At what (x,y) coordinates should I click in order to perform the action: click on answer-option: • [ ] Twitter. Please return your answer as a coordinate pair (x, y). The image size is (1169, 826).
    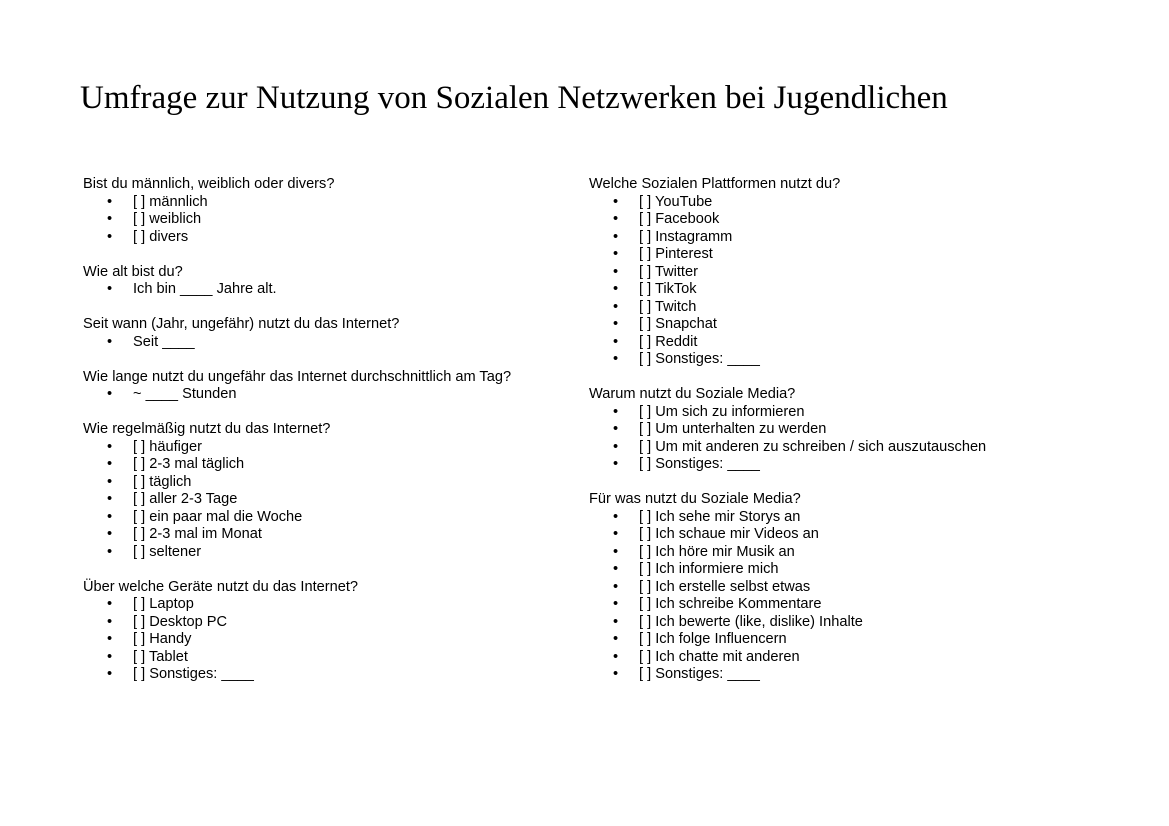
    Looking at the image, I should click on (869, 273).